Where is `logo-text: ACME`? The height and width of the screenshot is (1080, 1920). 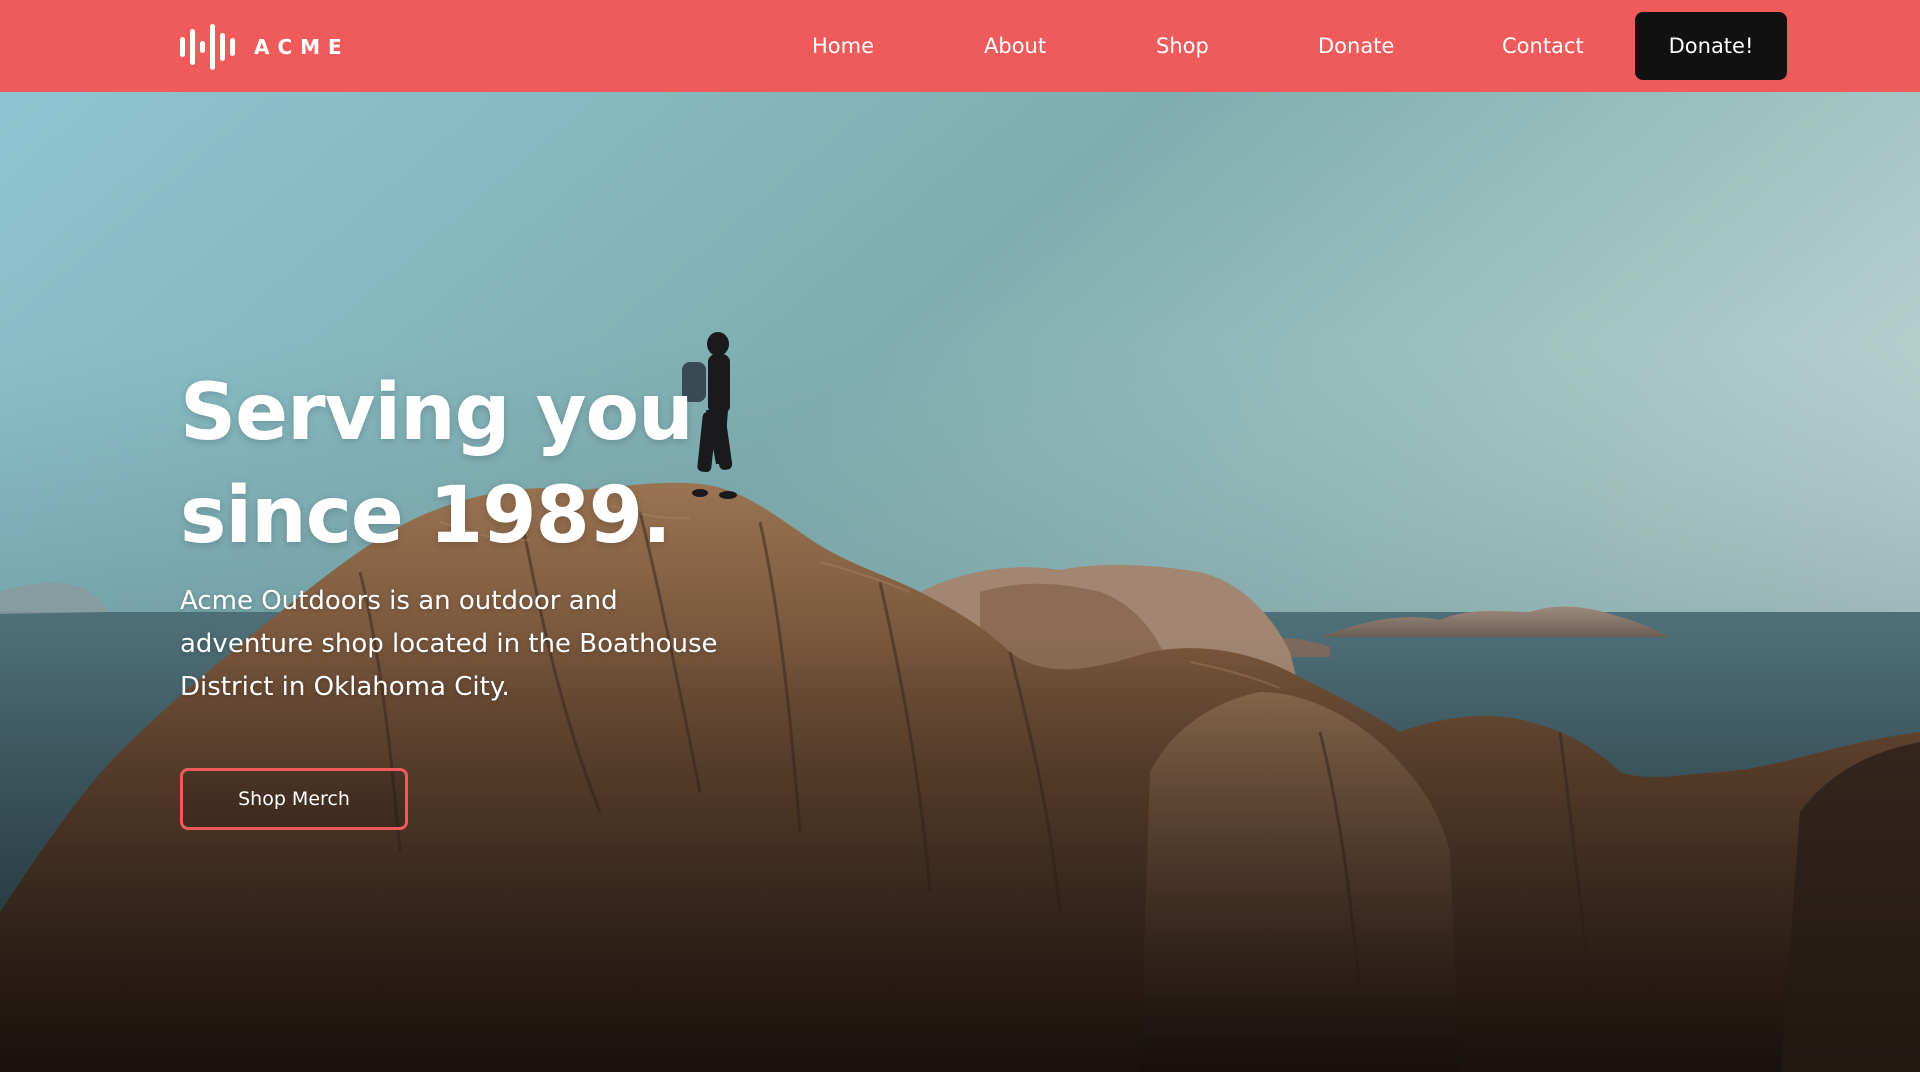 logo-text: ACME is located at coordinates (302, 47).